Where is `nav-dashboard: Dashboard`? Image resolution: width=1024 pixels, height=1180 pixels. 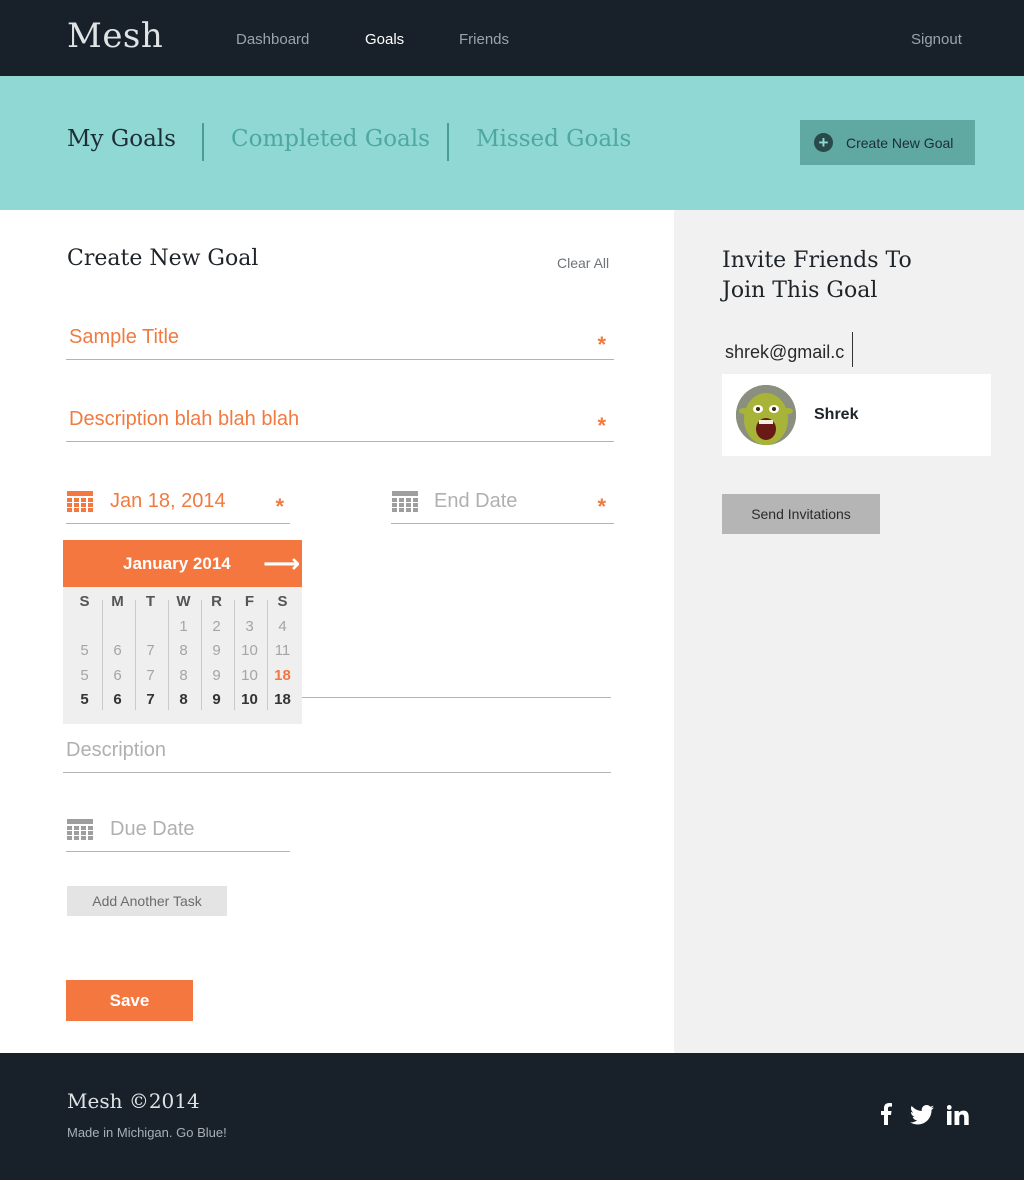 nav-dashboard: Dashboard is located at coordinates (272, 39).